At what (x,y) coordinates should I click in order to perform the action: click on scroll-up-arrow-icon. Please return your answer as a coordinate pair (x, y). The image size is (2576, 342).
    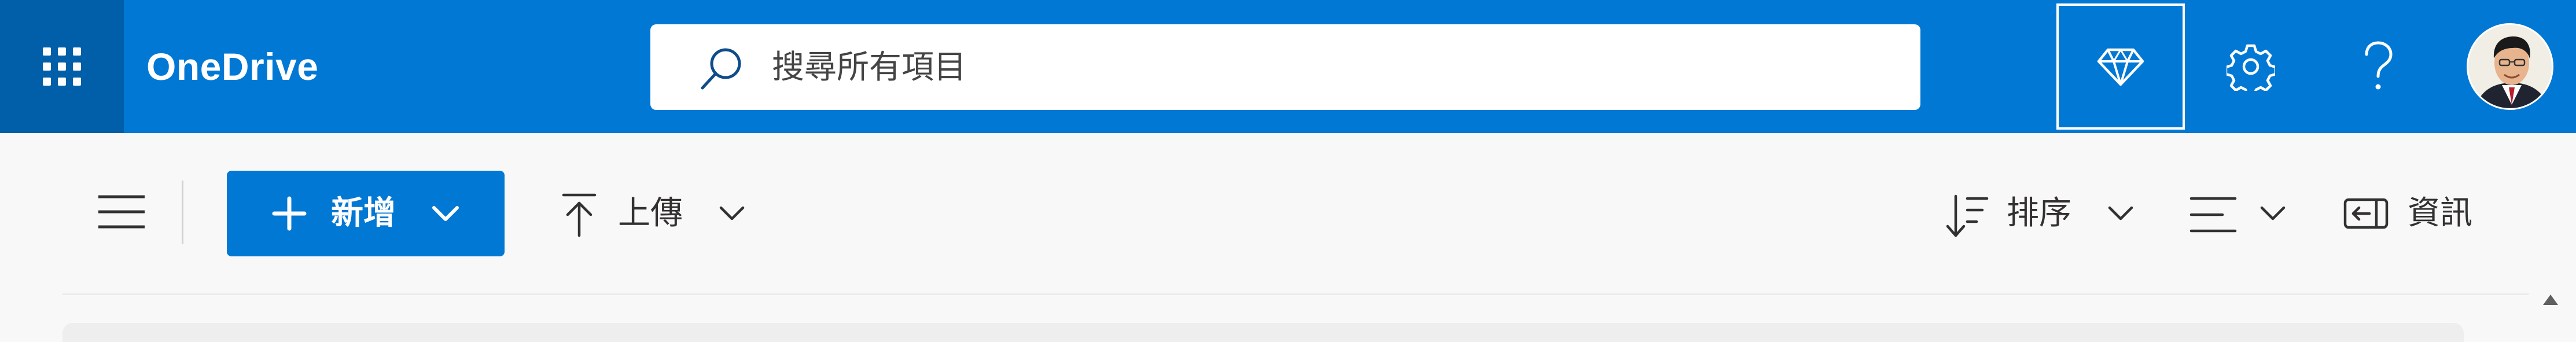
    Looking at the image, I should click on (2550, 299).